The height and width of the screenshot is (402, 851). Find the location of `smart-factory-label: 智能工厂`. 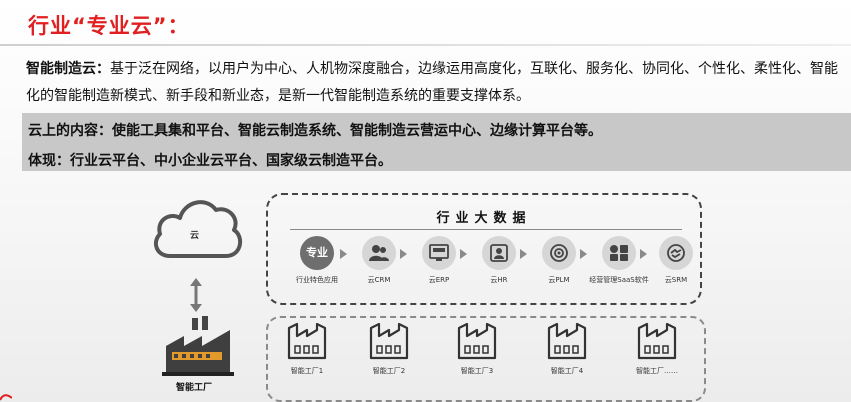

smart-factory-label: 智能工厂 is located at coordinates (194, 388).